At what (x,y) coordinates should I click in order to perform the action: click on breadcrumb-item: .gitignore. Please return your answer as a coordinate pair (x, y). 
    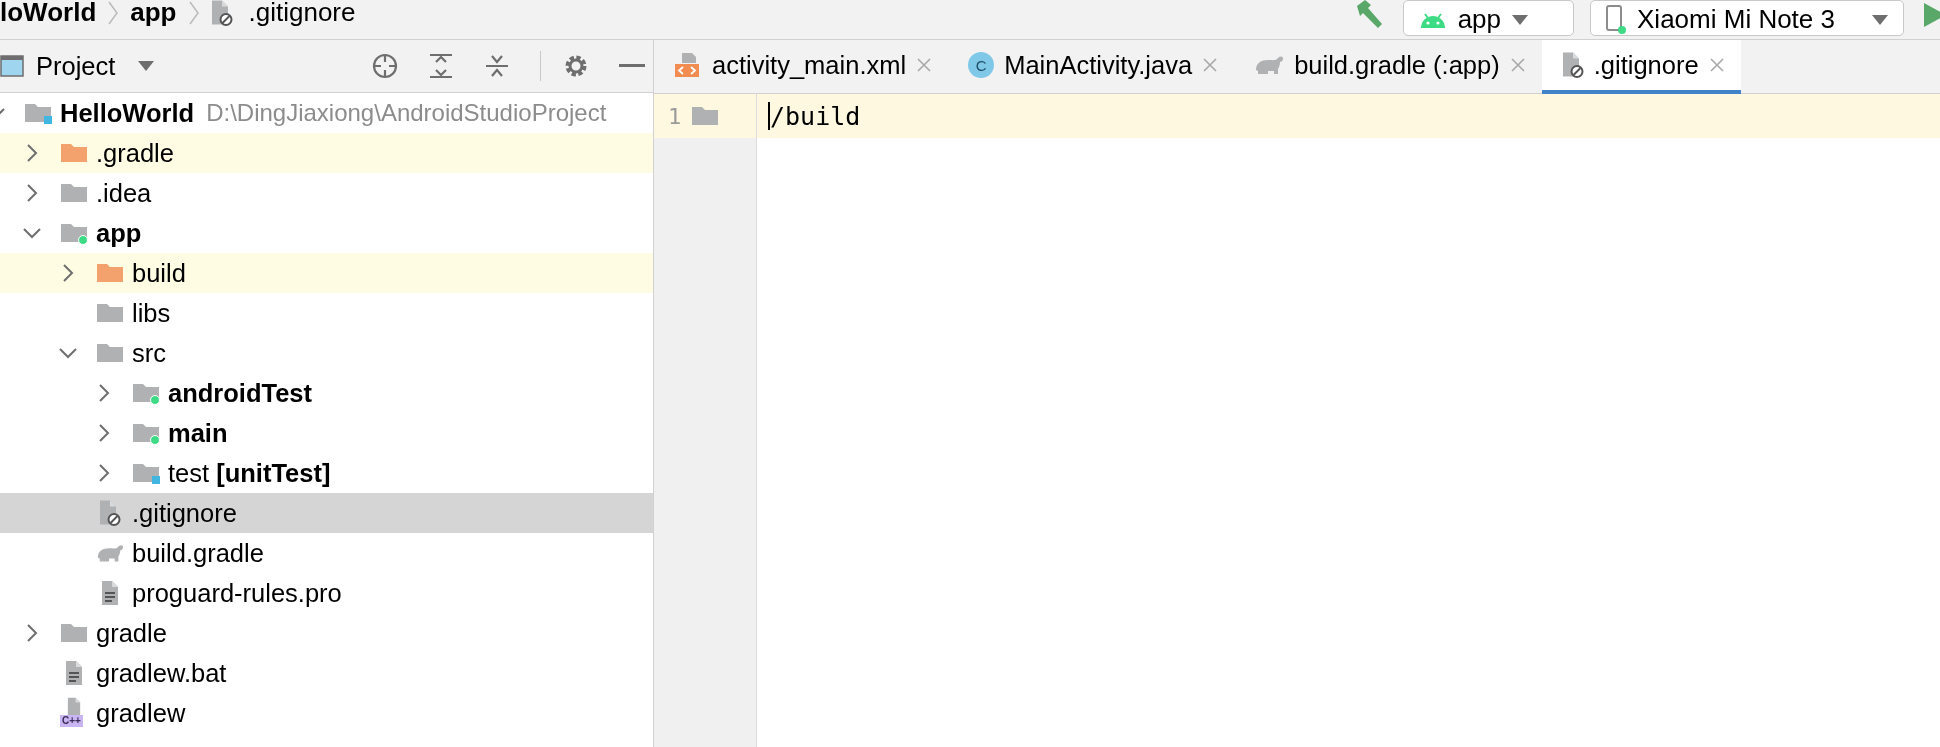
    Looking at the image, I should click on (302, 14).